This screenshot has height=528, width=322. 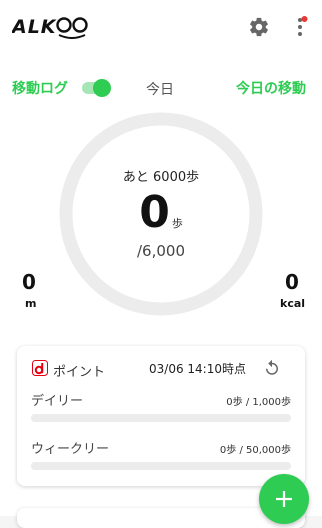 What do you see at coordinates (102, 88) in the screenshot?
I see `toggle-thumb` at bounding box center [102, 88].